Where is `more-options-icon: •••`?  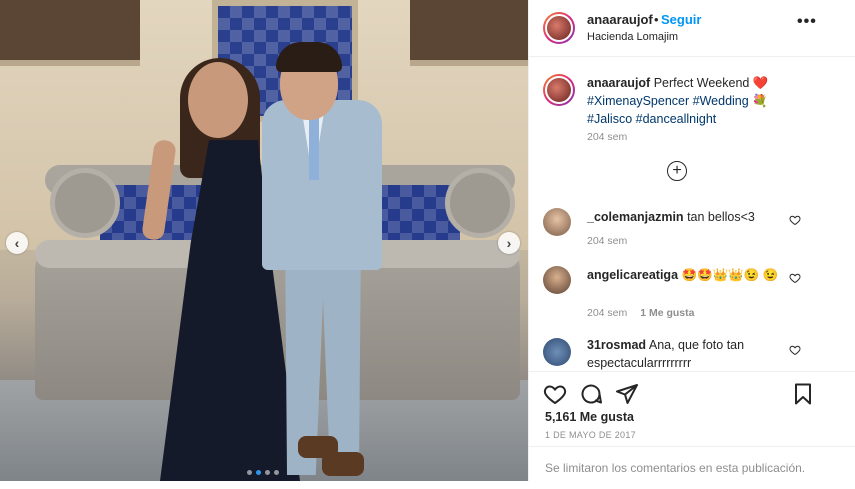
more-options-icon: ••• is located at coordinates (807, 22).